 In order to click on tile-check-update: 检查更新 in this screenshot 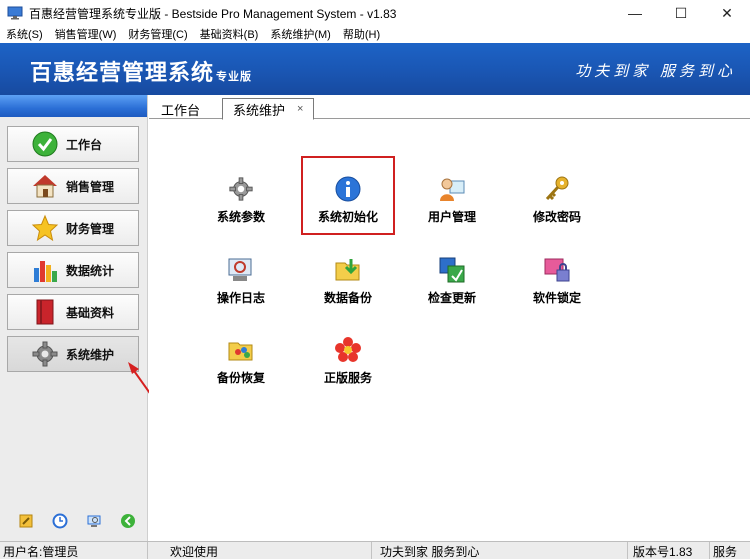, I will do `click(452, 286)`.